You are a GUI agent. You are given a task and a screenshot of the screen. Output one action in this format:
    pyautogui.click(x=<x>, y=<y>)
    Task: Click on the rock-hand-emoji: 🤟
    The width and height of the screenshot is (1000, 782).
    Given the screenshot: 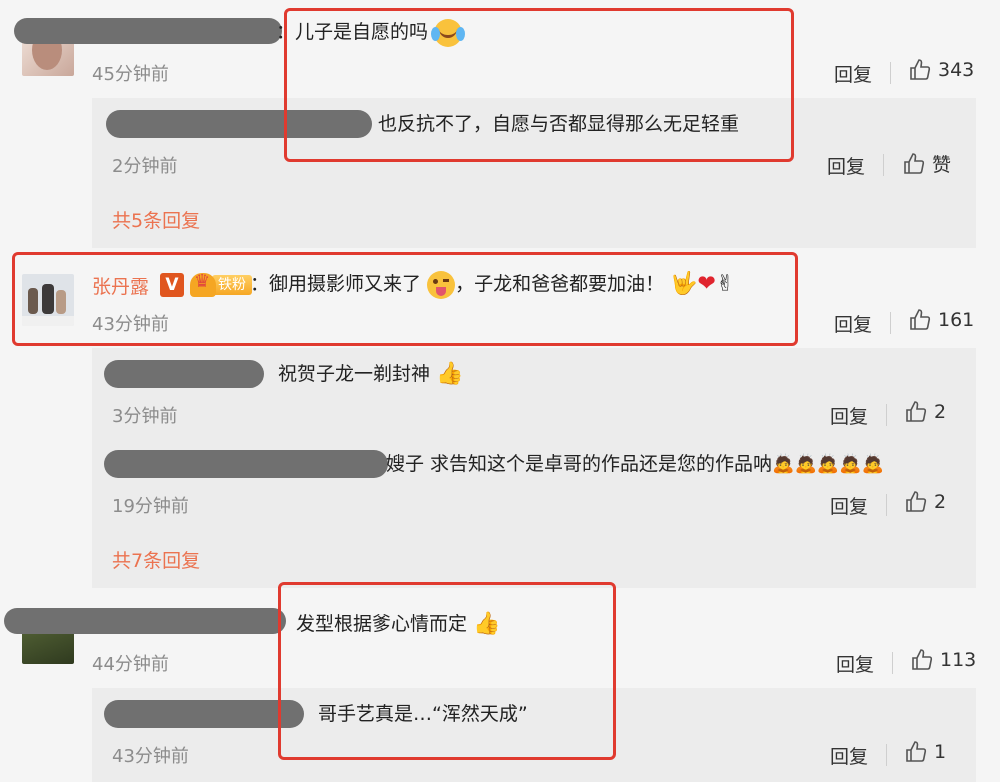 What is the action you would take?
    pyautogui.click(x=684, y=284)
    